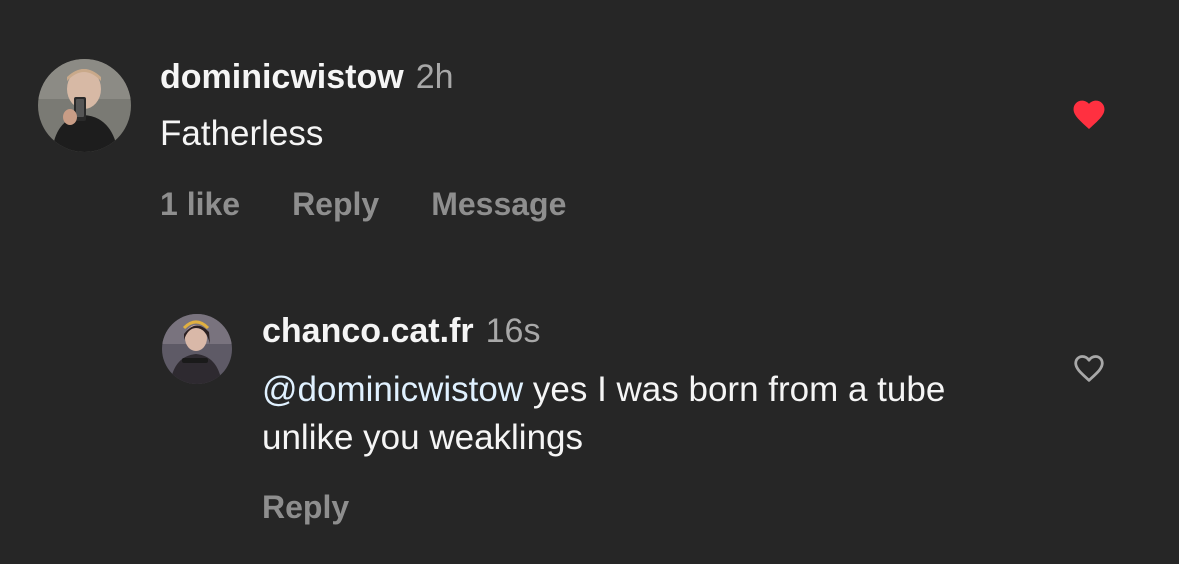  Describe the element at coordinates (368, 331) in the screenshot. I see `username-text: chanco.cat.fr` at that location.